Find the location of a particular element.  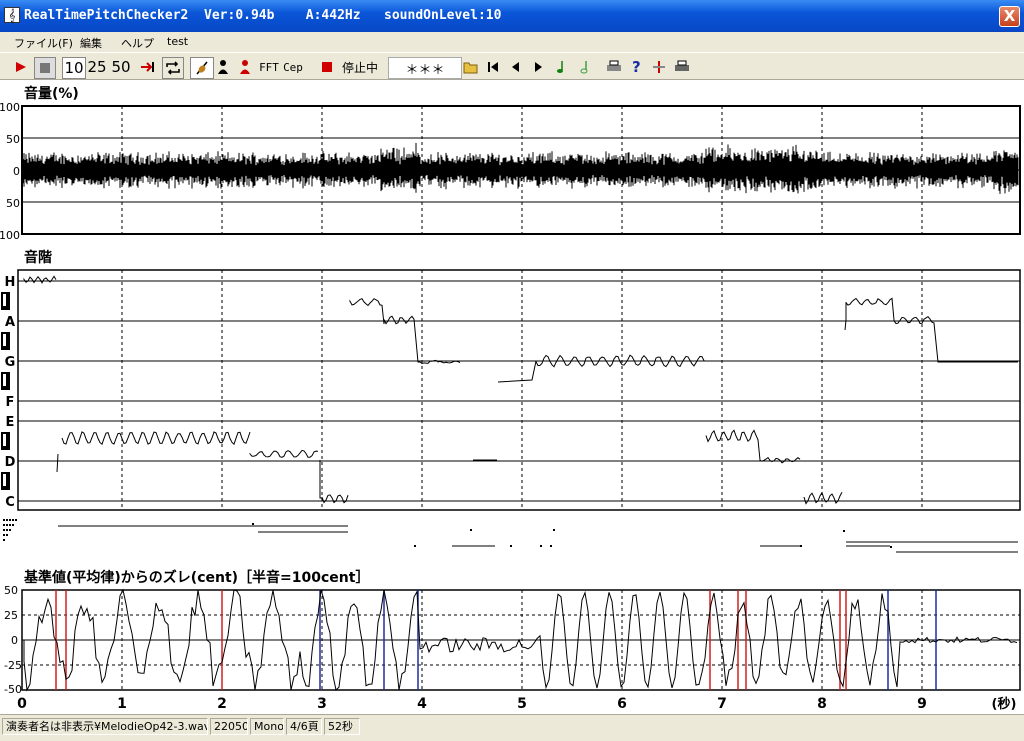

cent-tick: -50 is located at coordinates (13, 689).